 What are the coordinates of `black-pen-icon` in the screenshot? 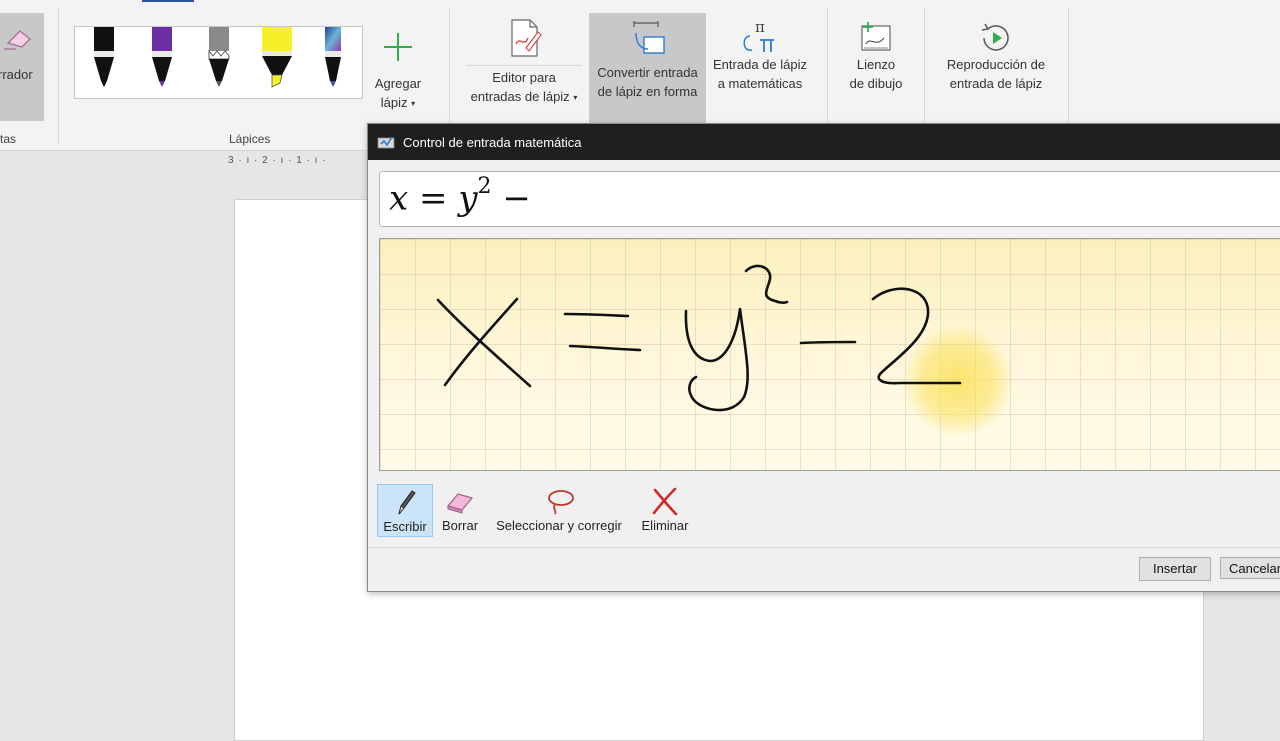 It's located at (104, 59).